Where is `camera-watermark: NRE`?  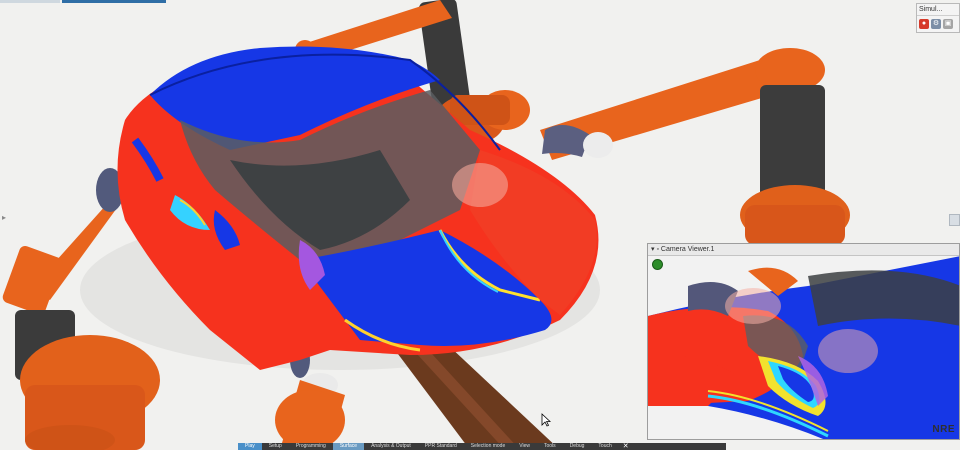 camera-watermark: NRE is located at coordinates (943, 429).